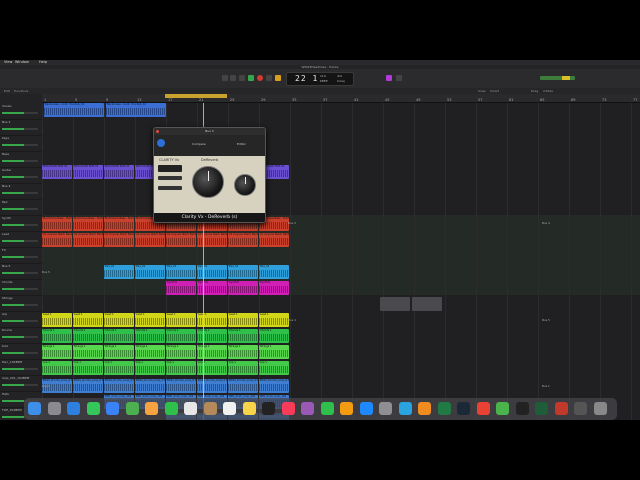 The height and width of the screenshot is (480, 640). I want to click on track-header: Bass, so click(21, 159).